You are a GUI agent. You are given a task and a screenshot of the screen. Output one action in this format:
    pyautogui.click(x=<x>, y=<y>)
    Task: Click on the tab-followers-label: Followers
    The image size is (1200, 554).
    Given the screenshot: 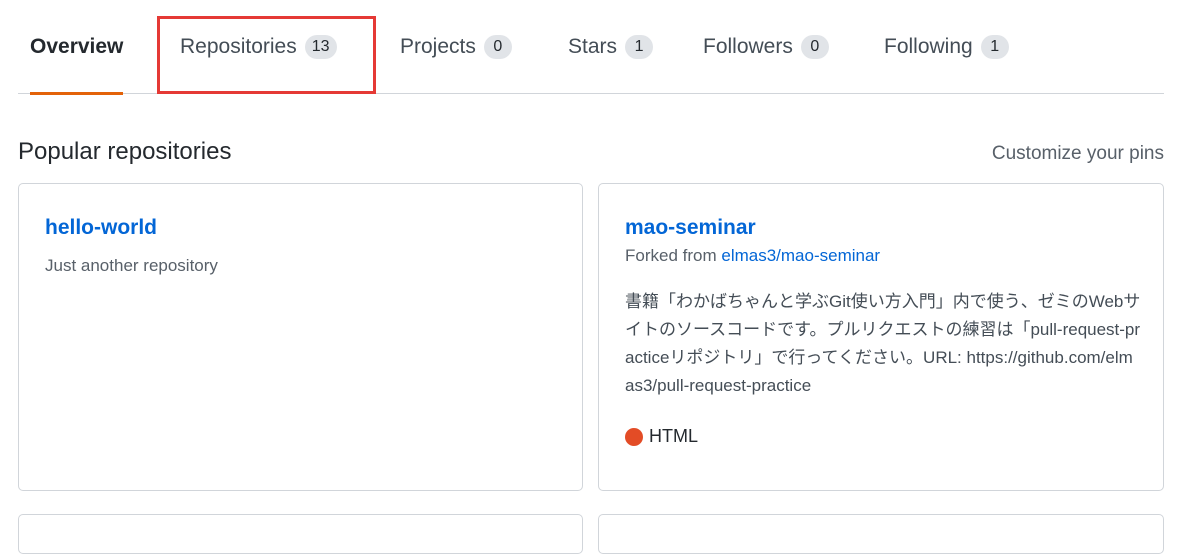 What is the action you would take?
    pyautogui.click(x=748, y=46)
    